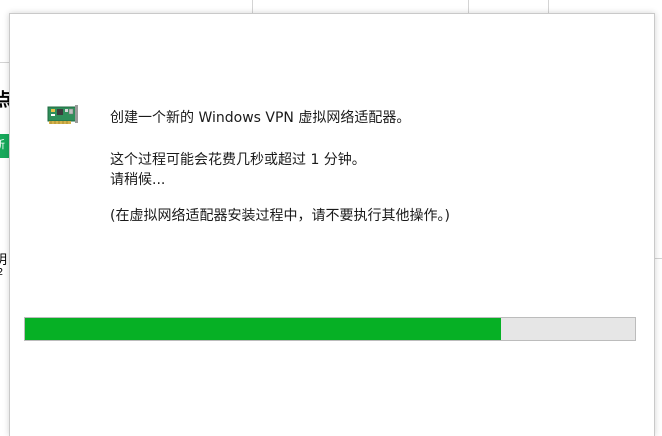 The image size is (662, 436). What do you see at coordinates (2, 144) in the screenshot?
I see `background-text: 新` at bounding box center [2, 144].